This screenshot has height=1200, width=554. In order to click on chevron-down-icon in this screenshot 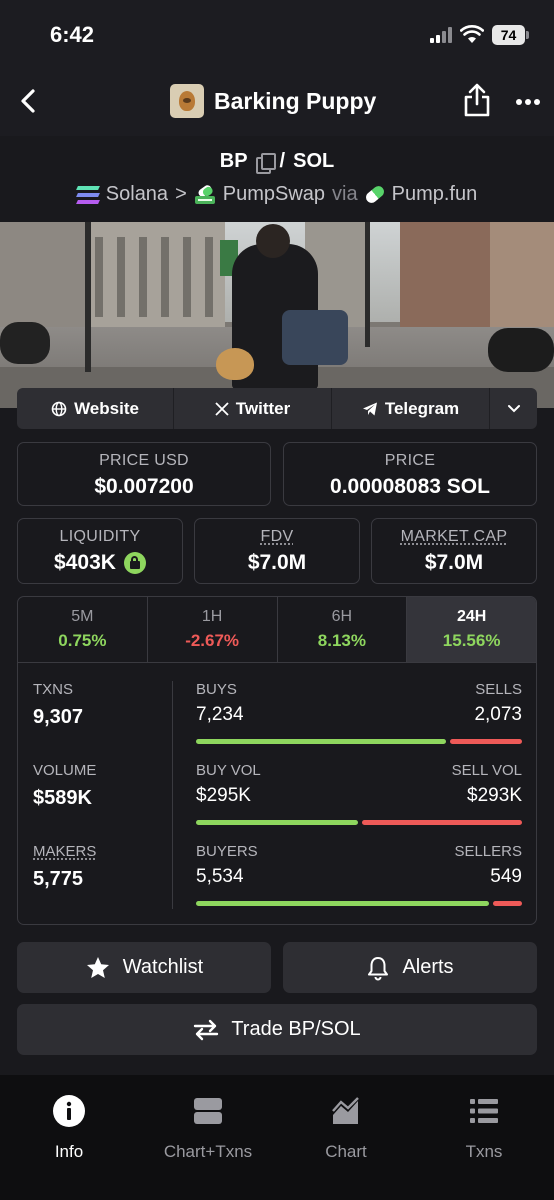, I will do `click(513, 408)`.